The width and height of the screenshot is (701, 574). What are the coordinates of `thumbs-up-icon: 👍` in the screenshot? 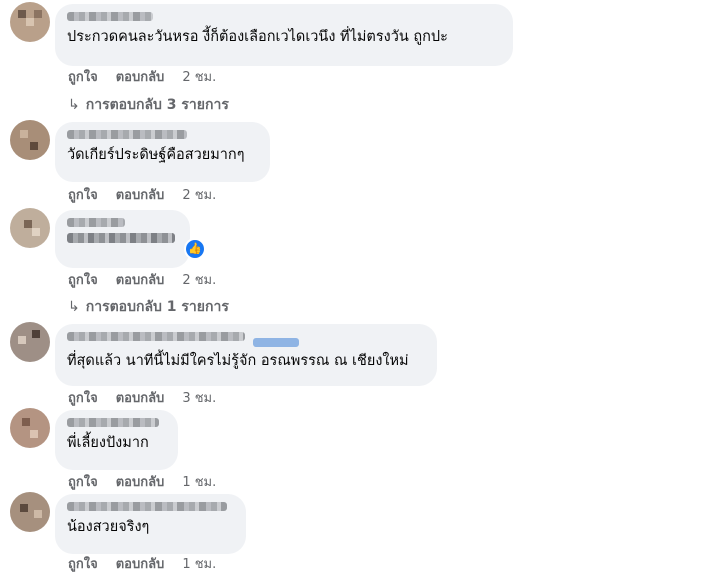 It's located at (195, 249).